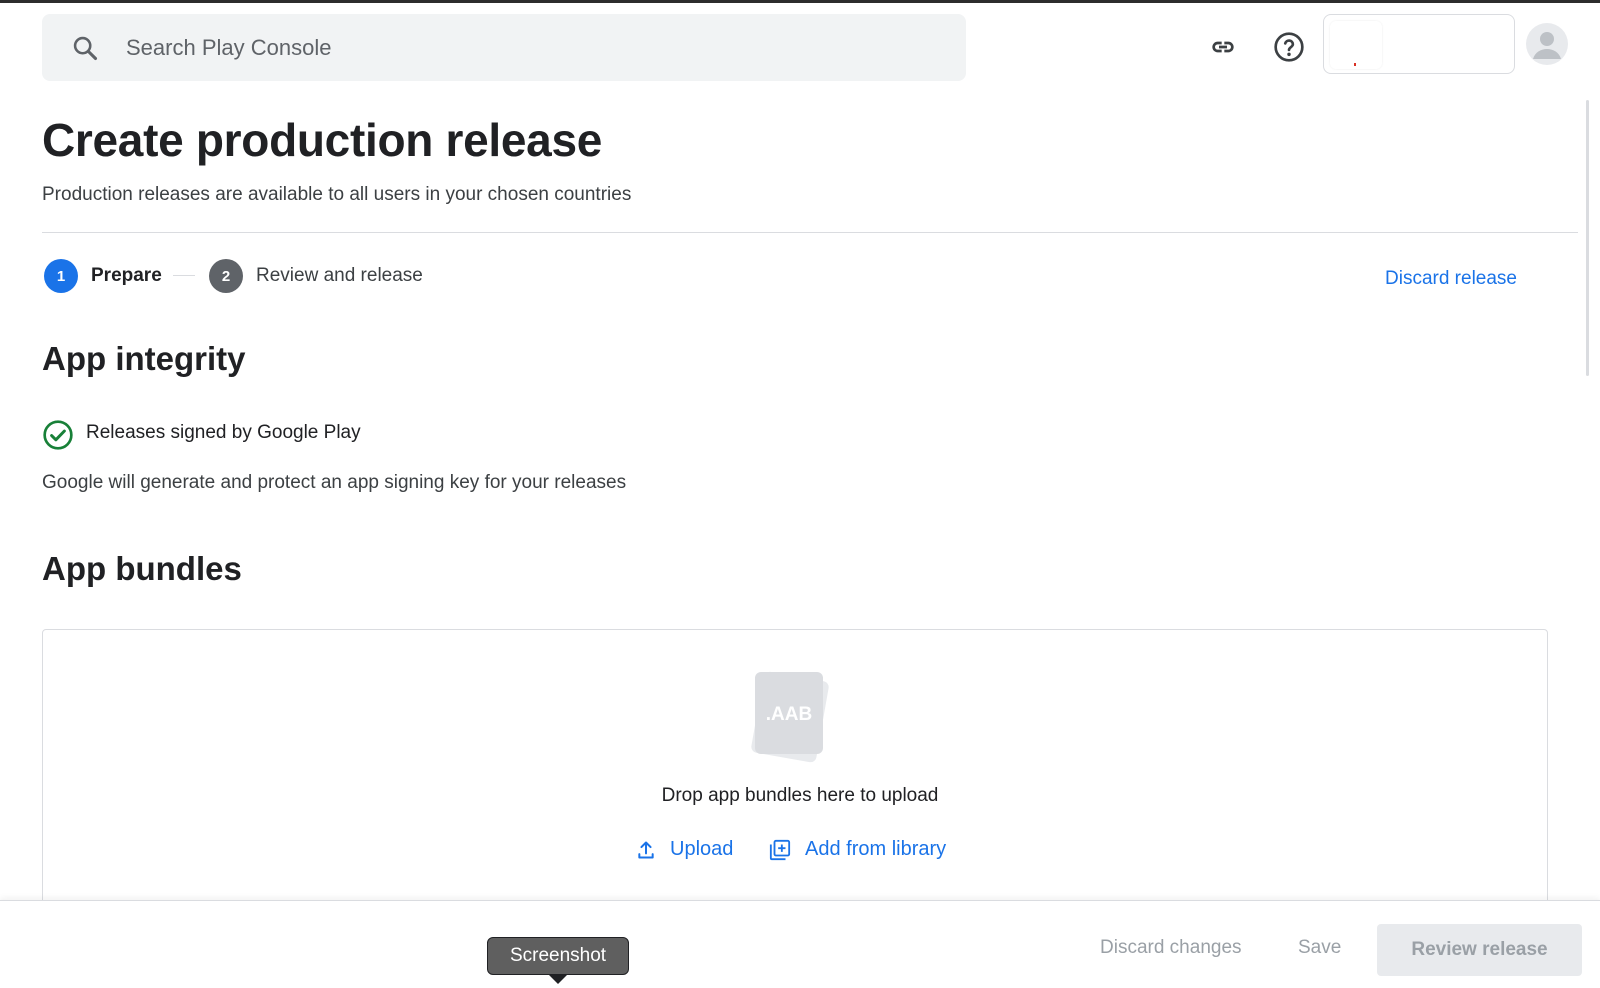 The width and height of the screenshot is (1600, 988). Describe the element at coordinates (61, 276) in the screenshot. I see `step-1-indicator: 1` at that location.